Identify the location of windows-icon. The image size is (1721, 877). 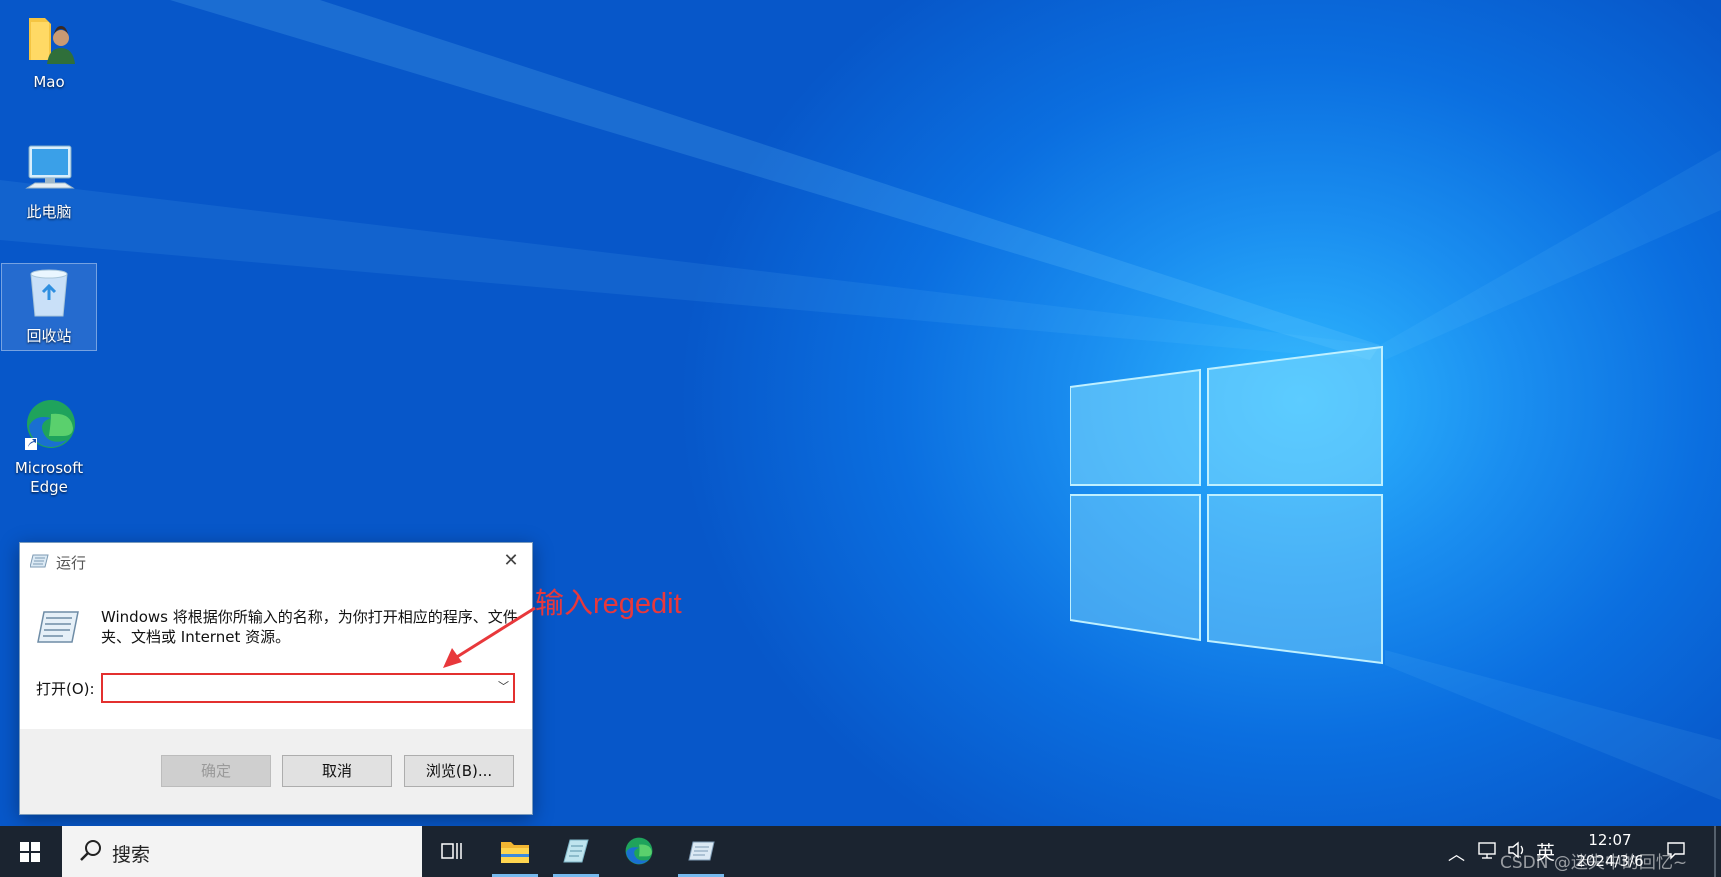
(30, 852).